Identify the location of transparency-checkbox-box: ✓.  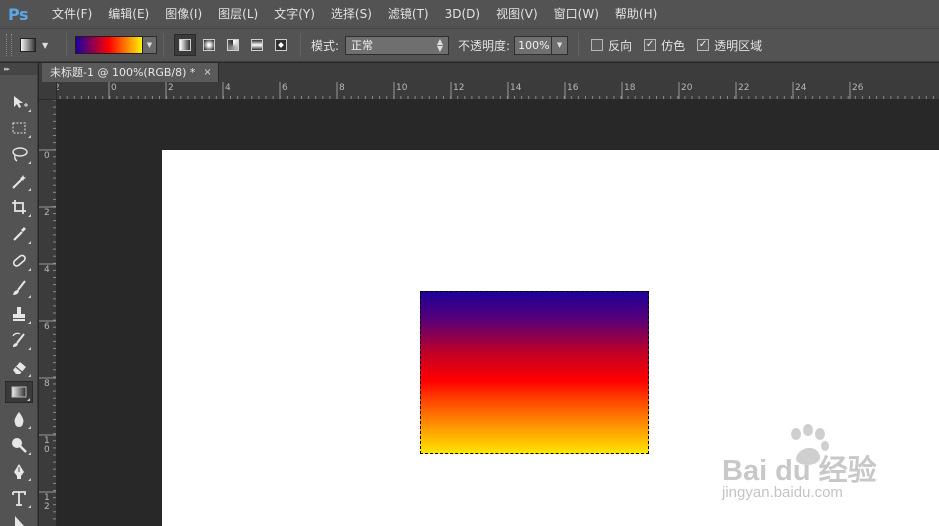
(703, 45).